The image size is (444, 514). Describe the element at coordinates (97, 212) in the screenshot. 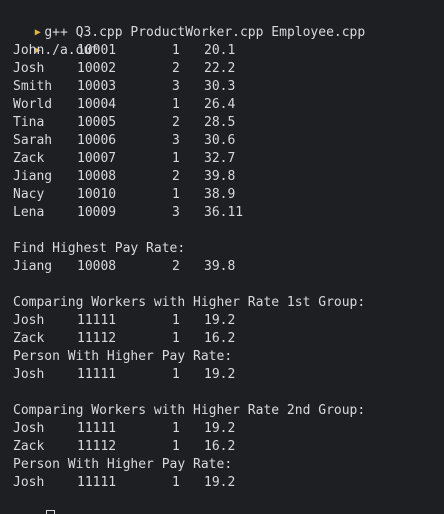

I see `worker-id: 10009` at that location.